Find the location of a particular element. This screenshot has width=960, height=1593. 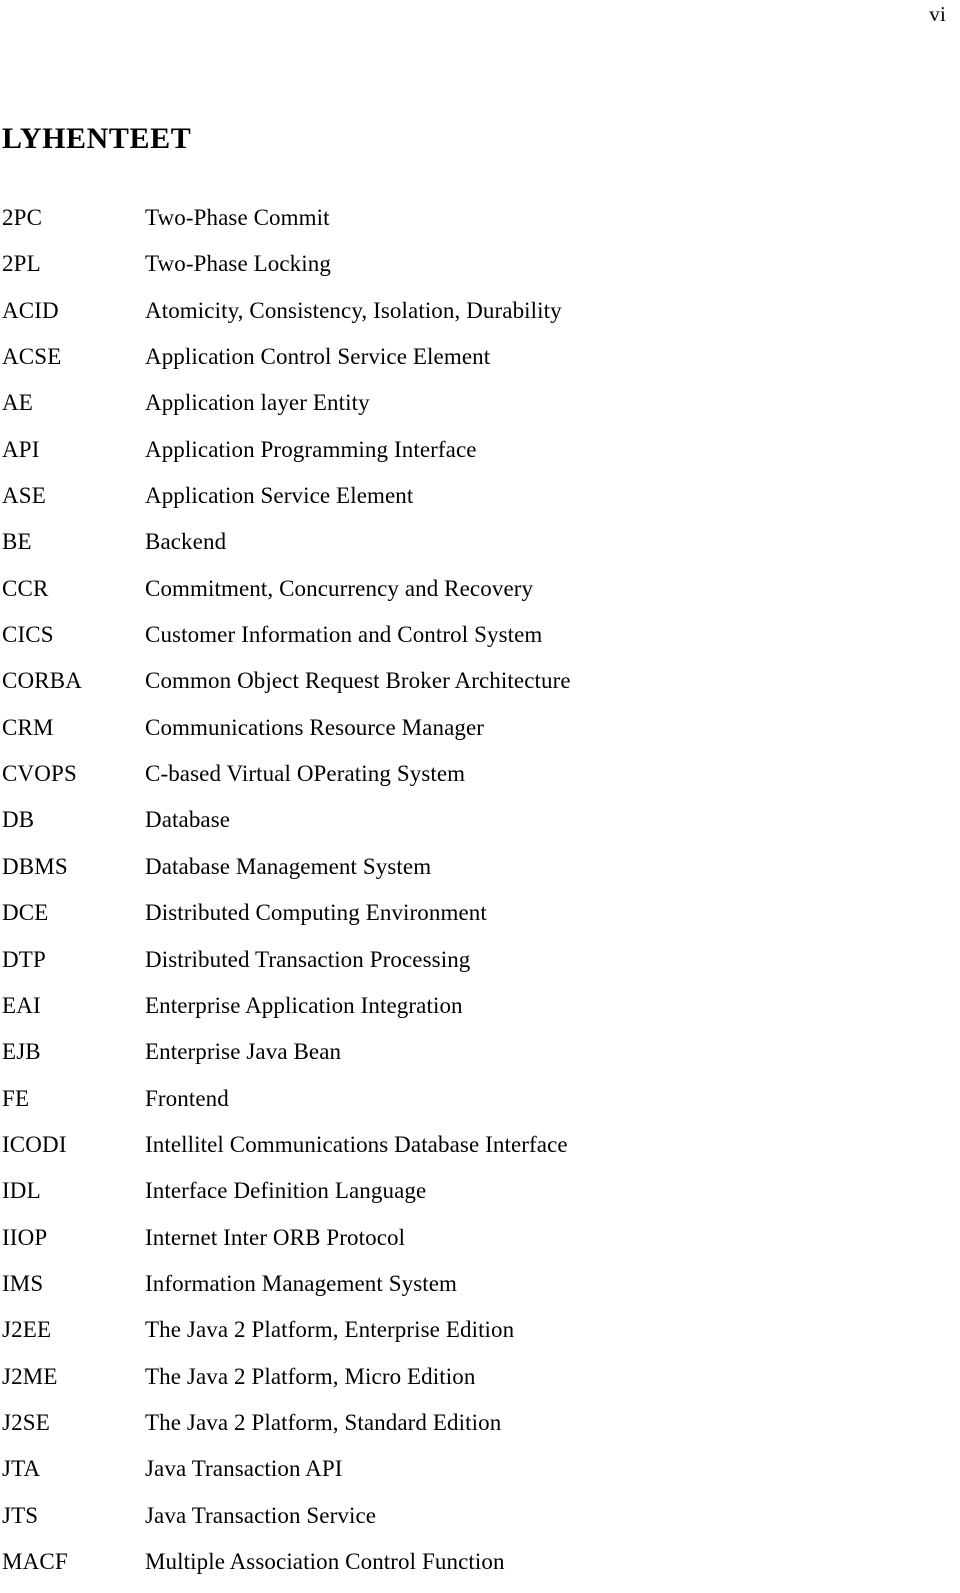

abbreviation-term: AE is located at coordinates (17, 403).